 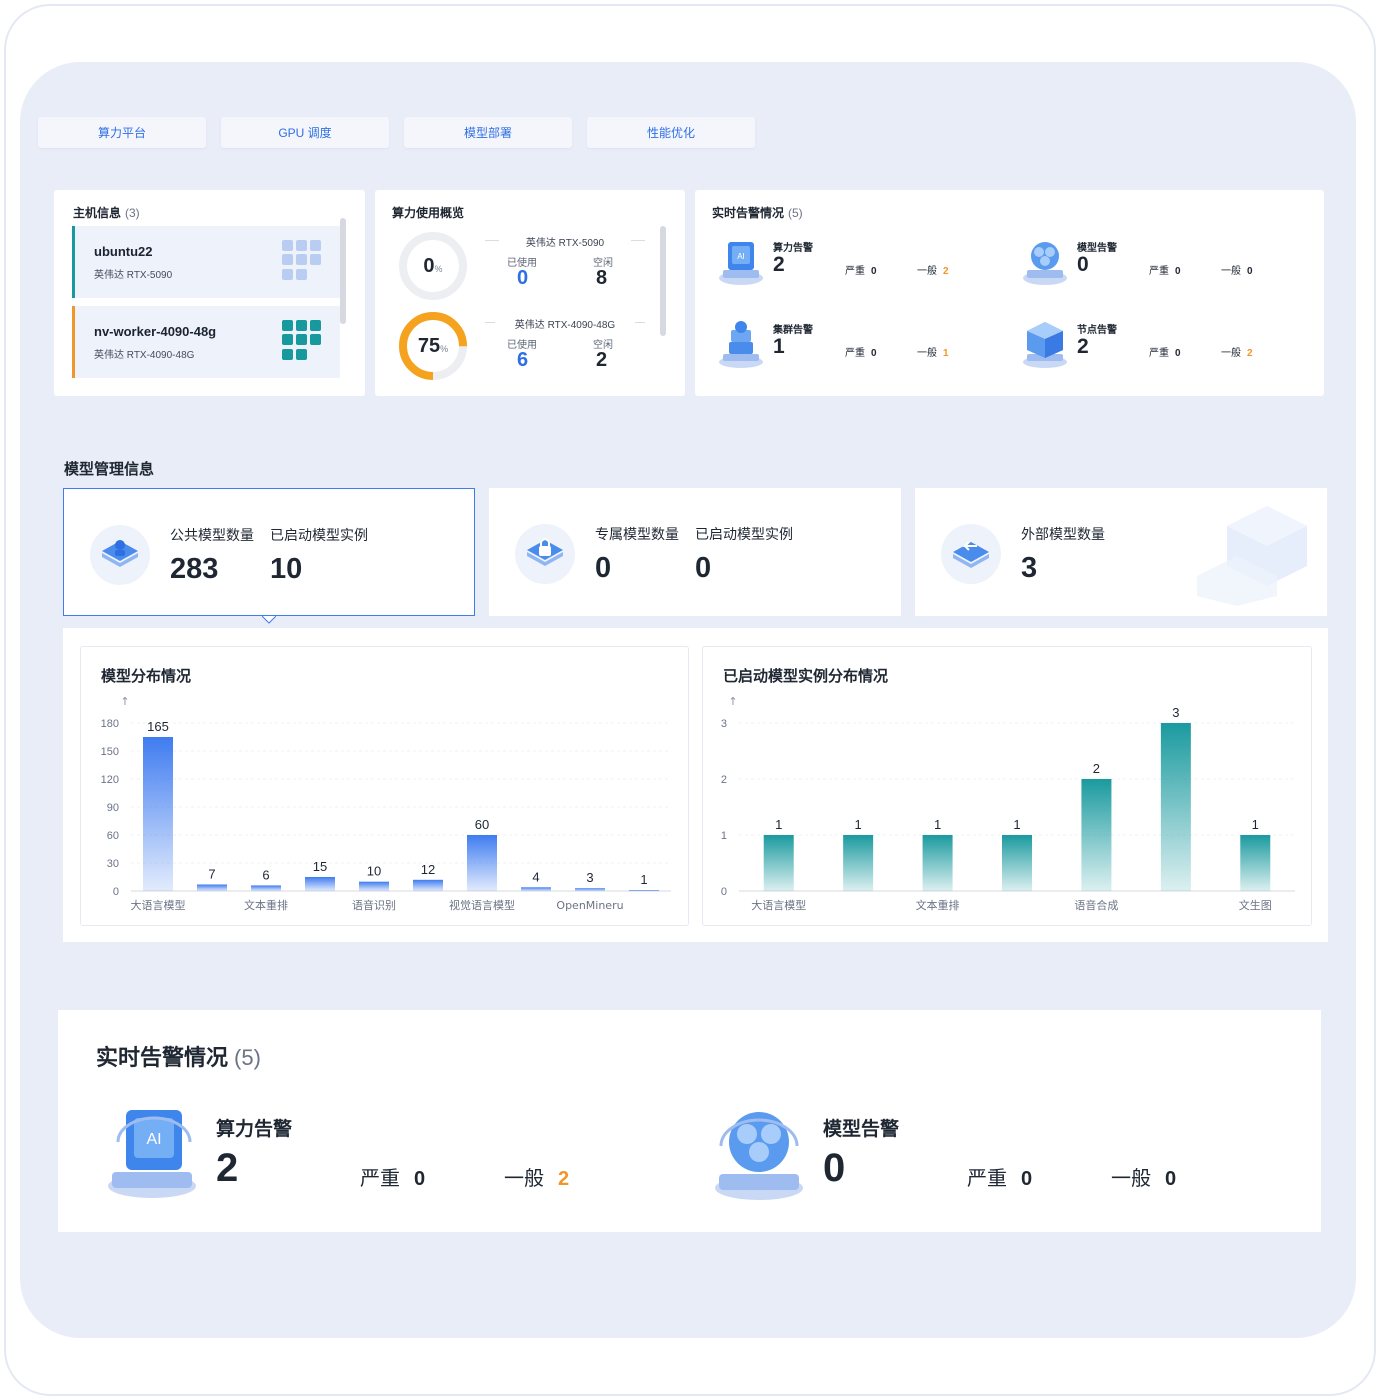 What do you see at coordinates (603, 568) in the screenshot?
I see `private-model-count: 0` at bounding box center [603, 568].